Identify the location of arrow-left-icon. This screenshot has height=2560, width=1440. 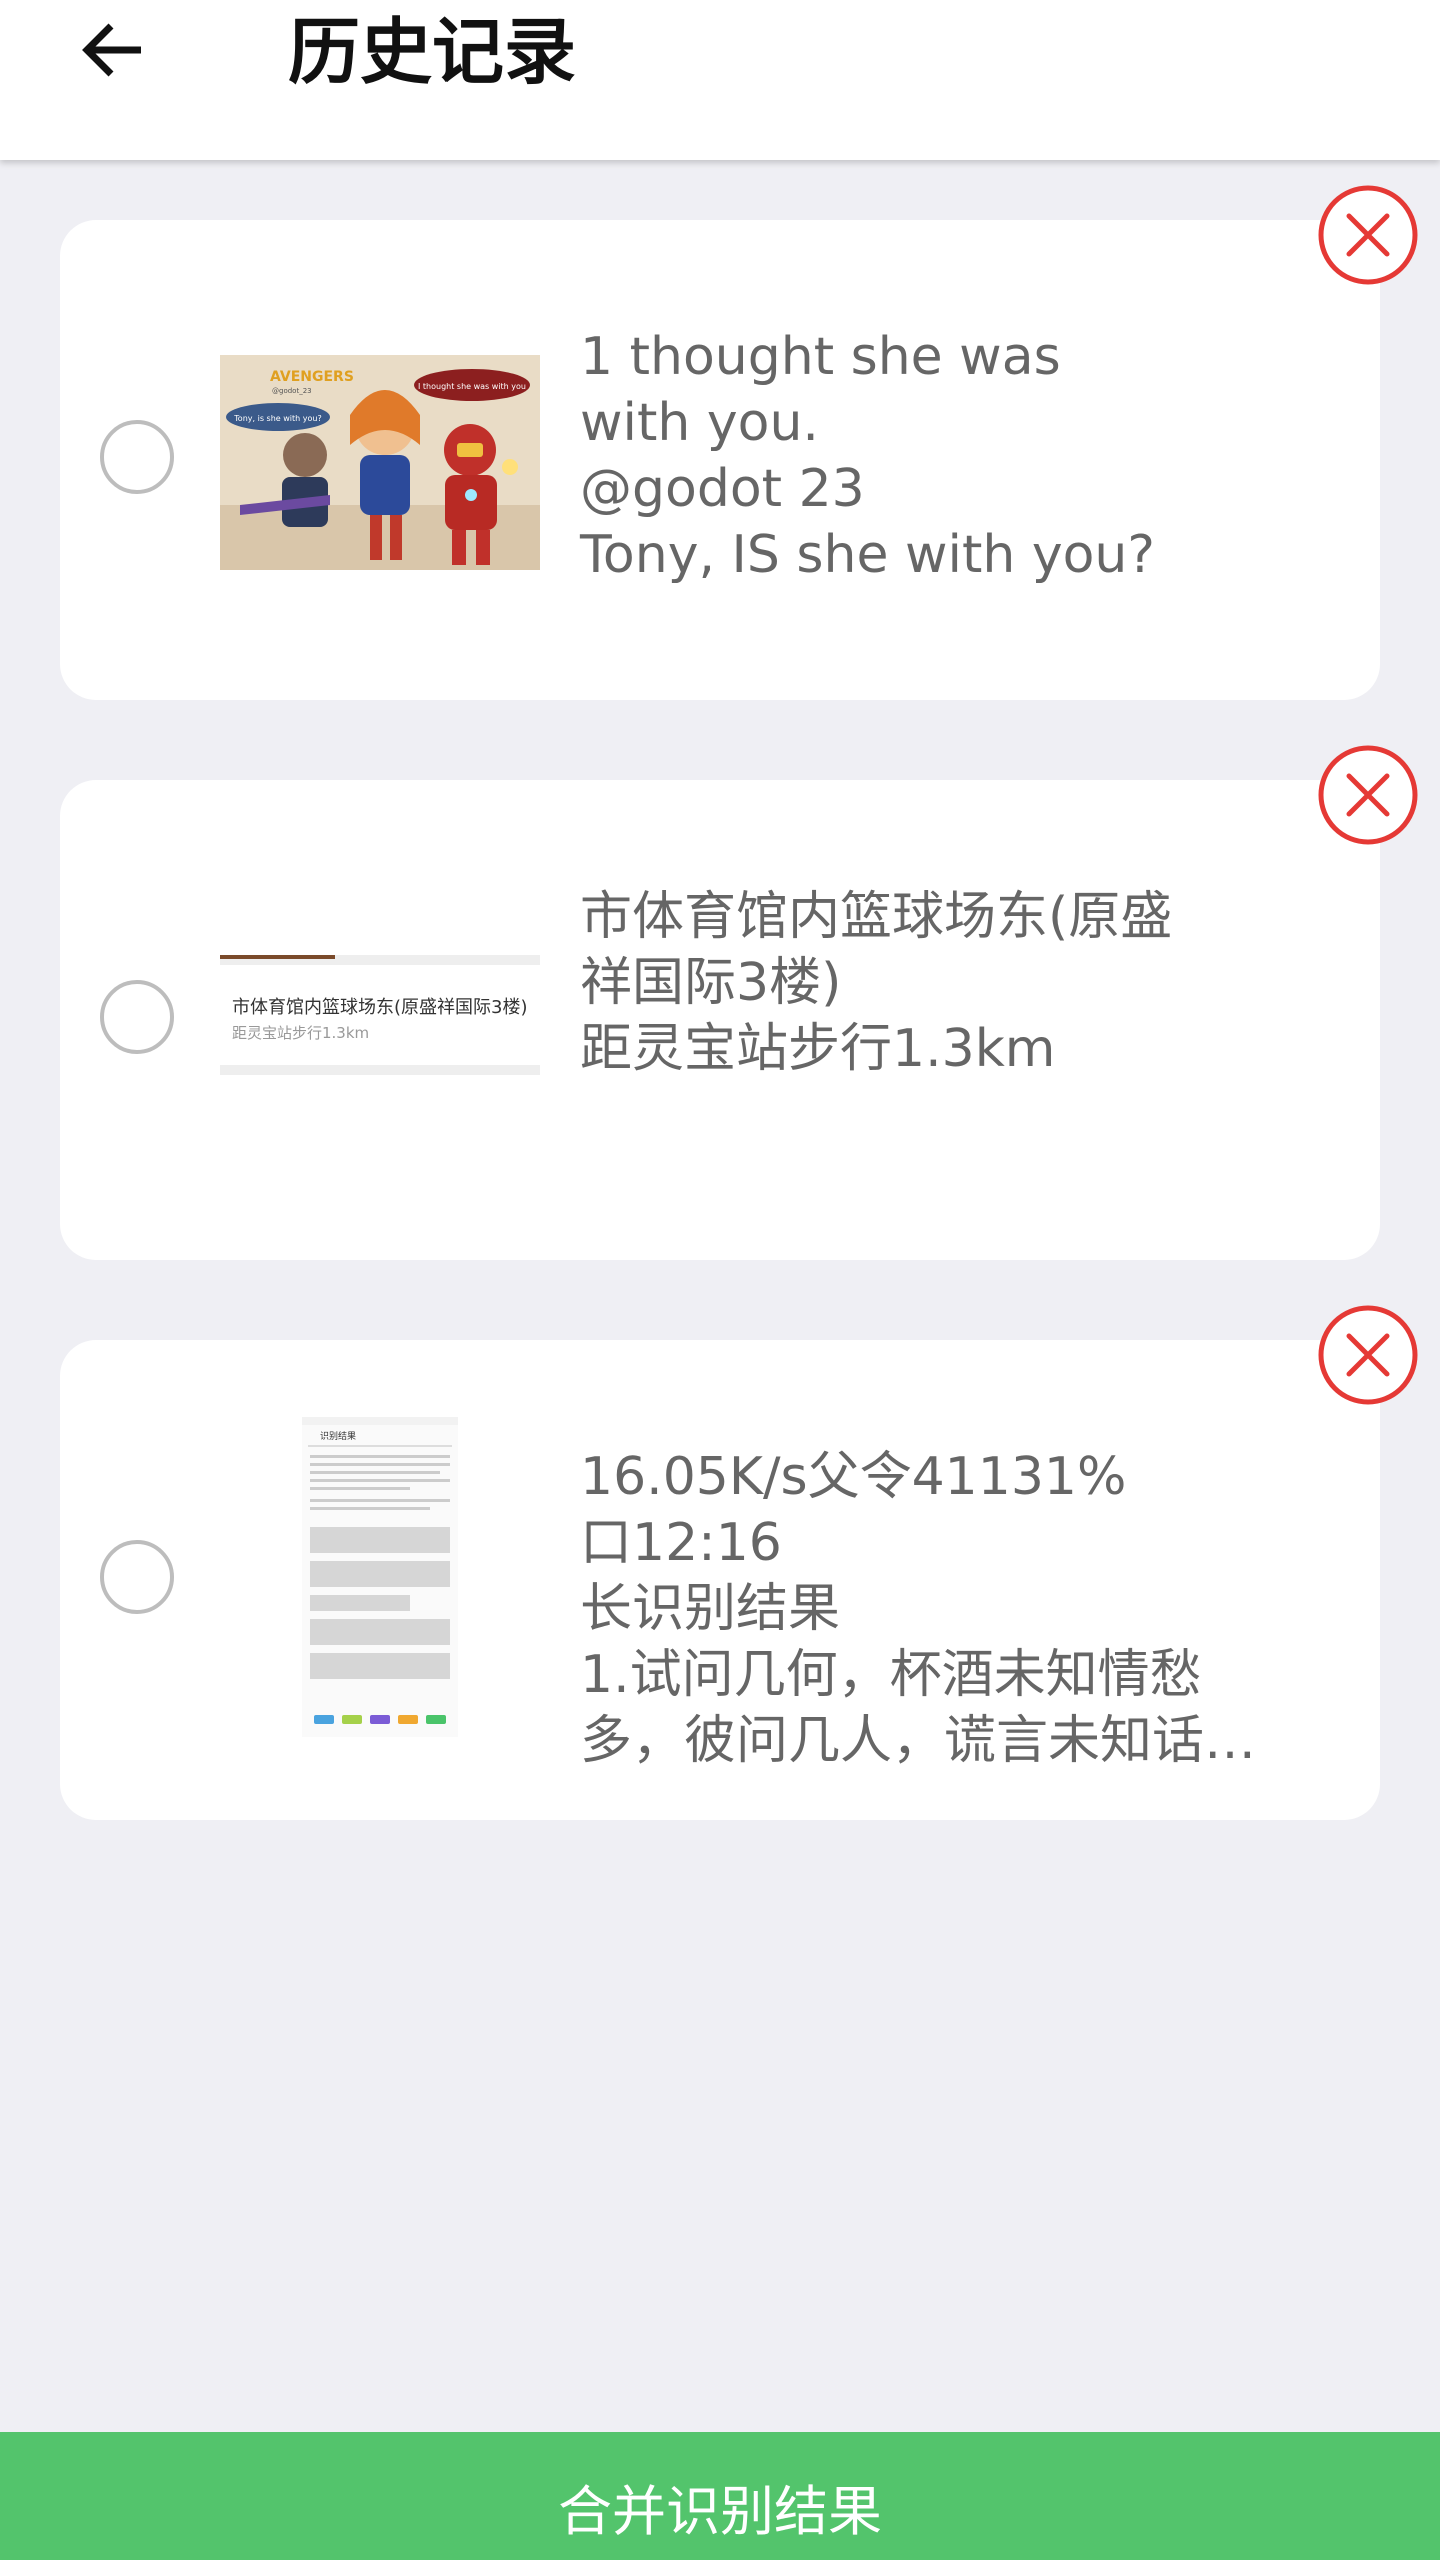
(111, 50).